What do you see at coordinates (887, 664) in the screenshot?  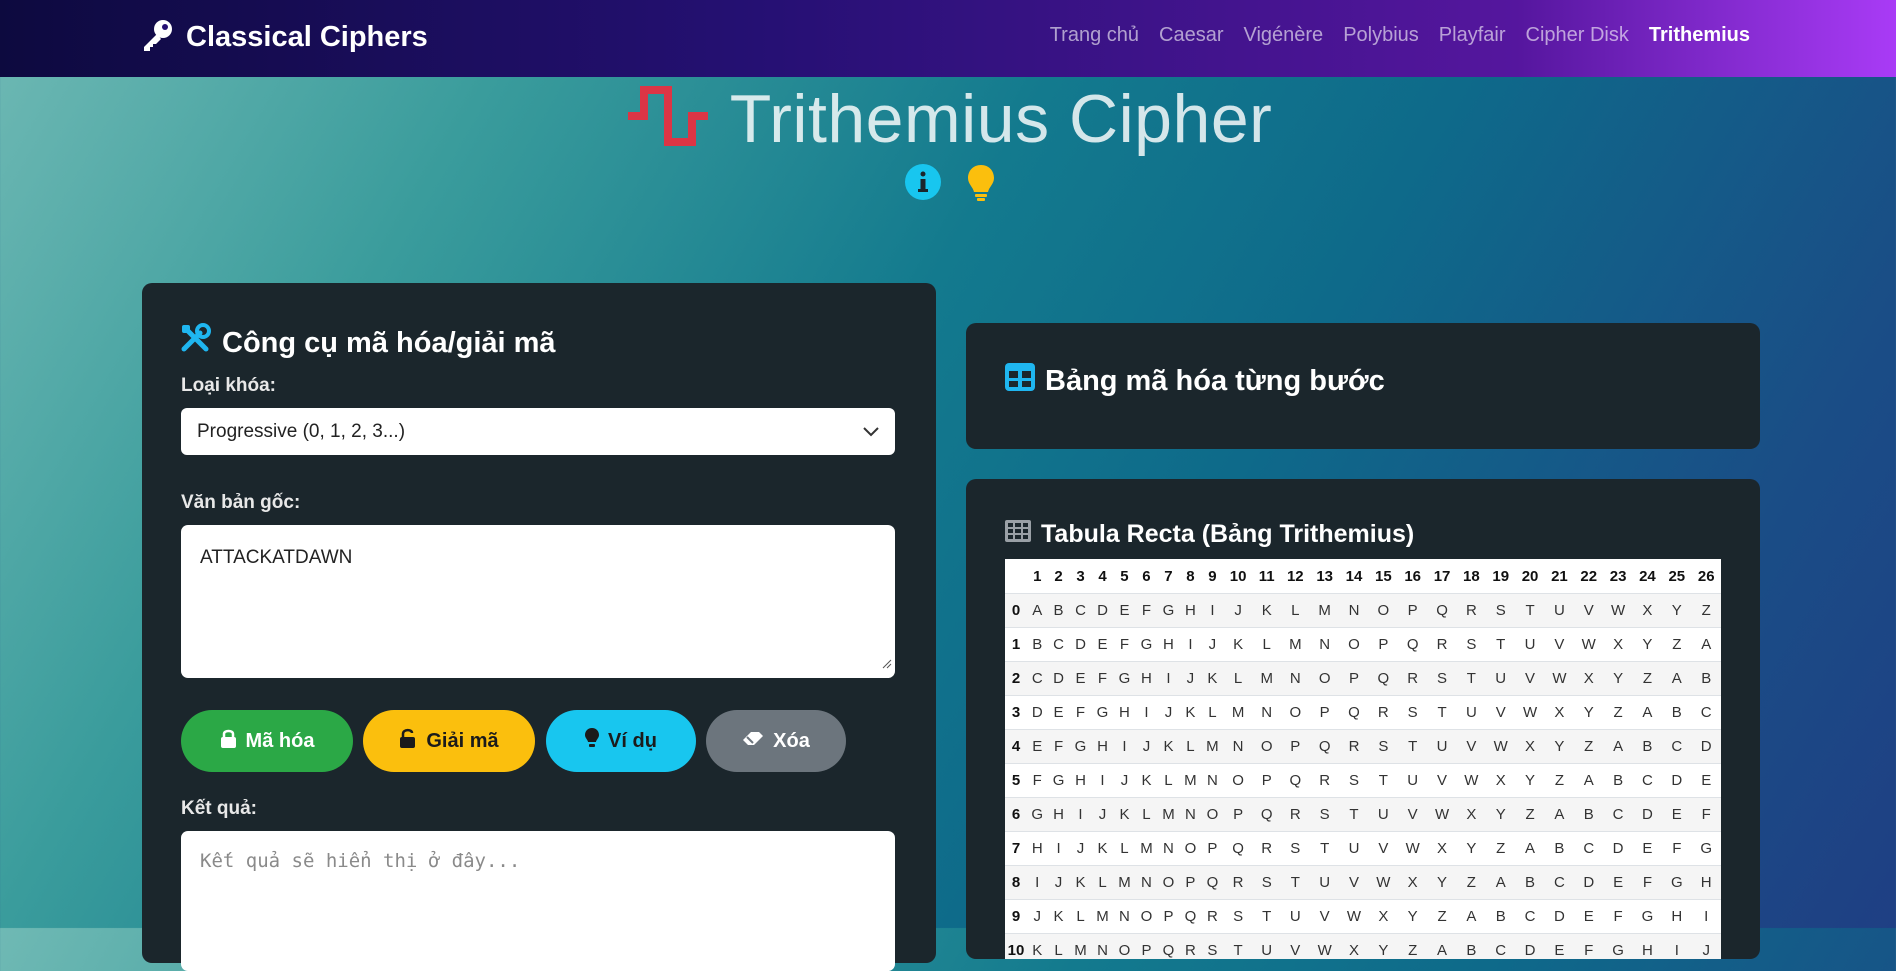 I see `resize-handle-icon` at bounding box center [887, 664].